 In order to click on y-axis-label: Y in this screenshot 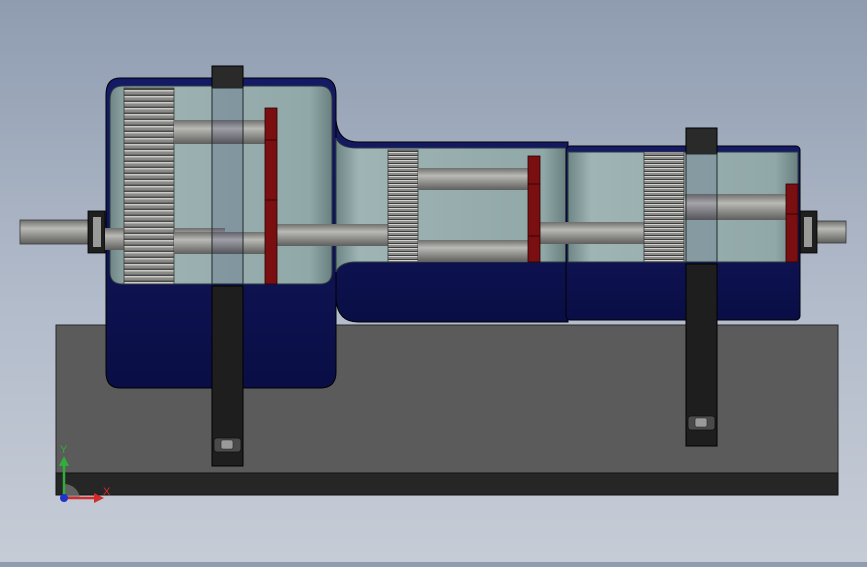, I will do `click(64, 450)`.